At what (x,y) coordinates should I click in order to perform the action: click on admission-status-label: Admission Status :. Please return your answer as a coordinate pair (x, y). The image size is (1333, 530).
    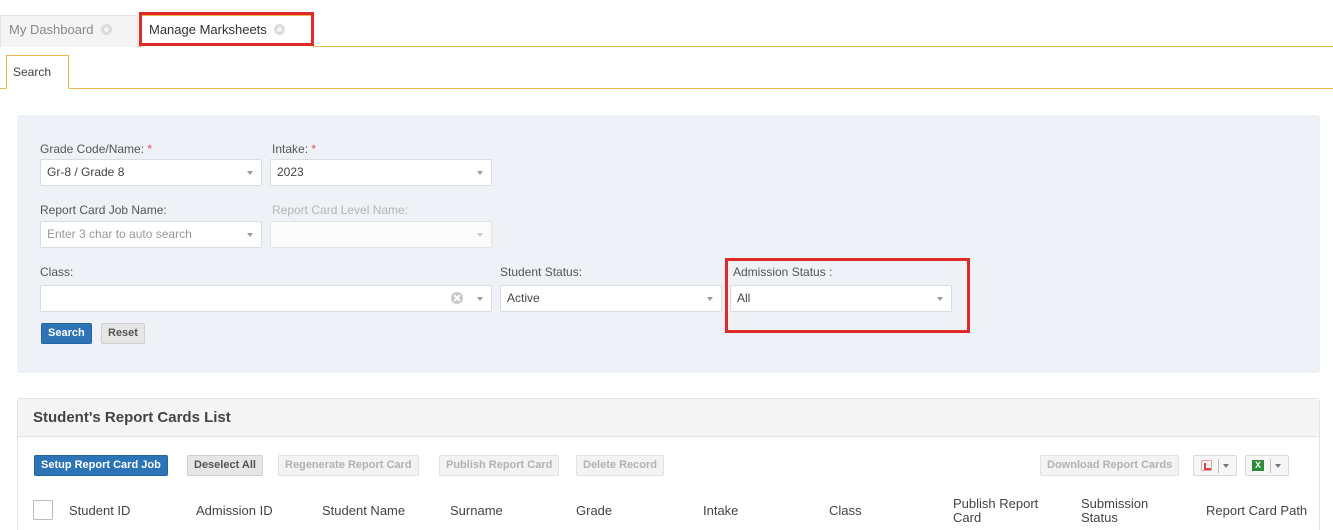
    Looking at the image, I should click on (783, 272).